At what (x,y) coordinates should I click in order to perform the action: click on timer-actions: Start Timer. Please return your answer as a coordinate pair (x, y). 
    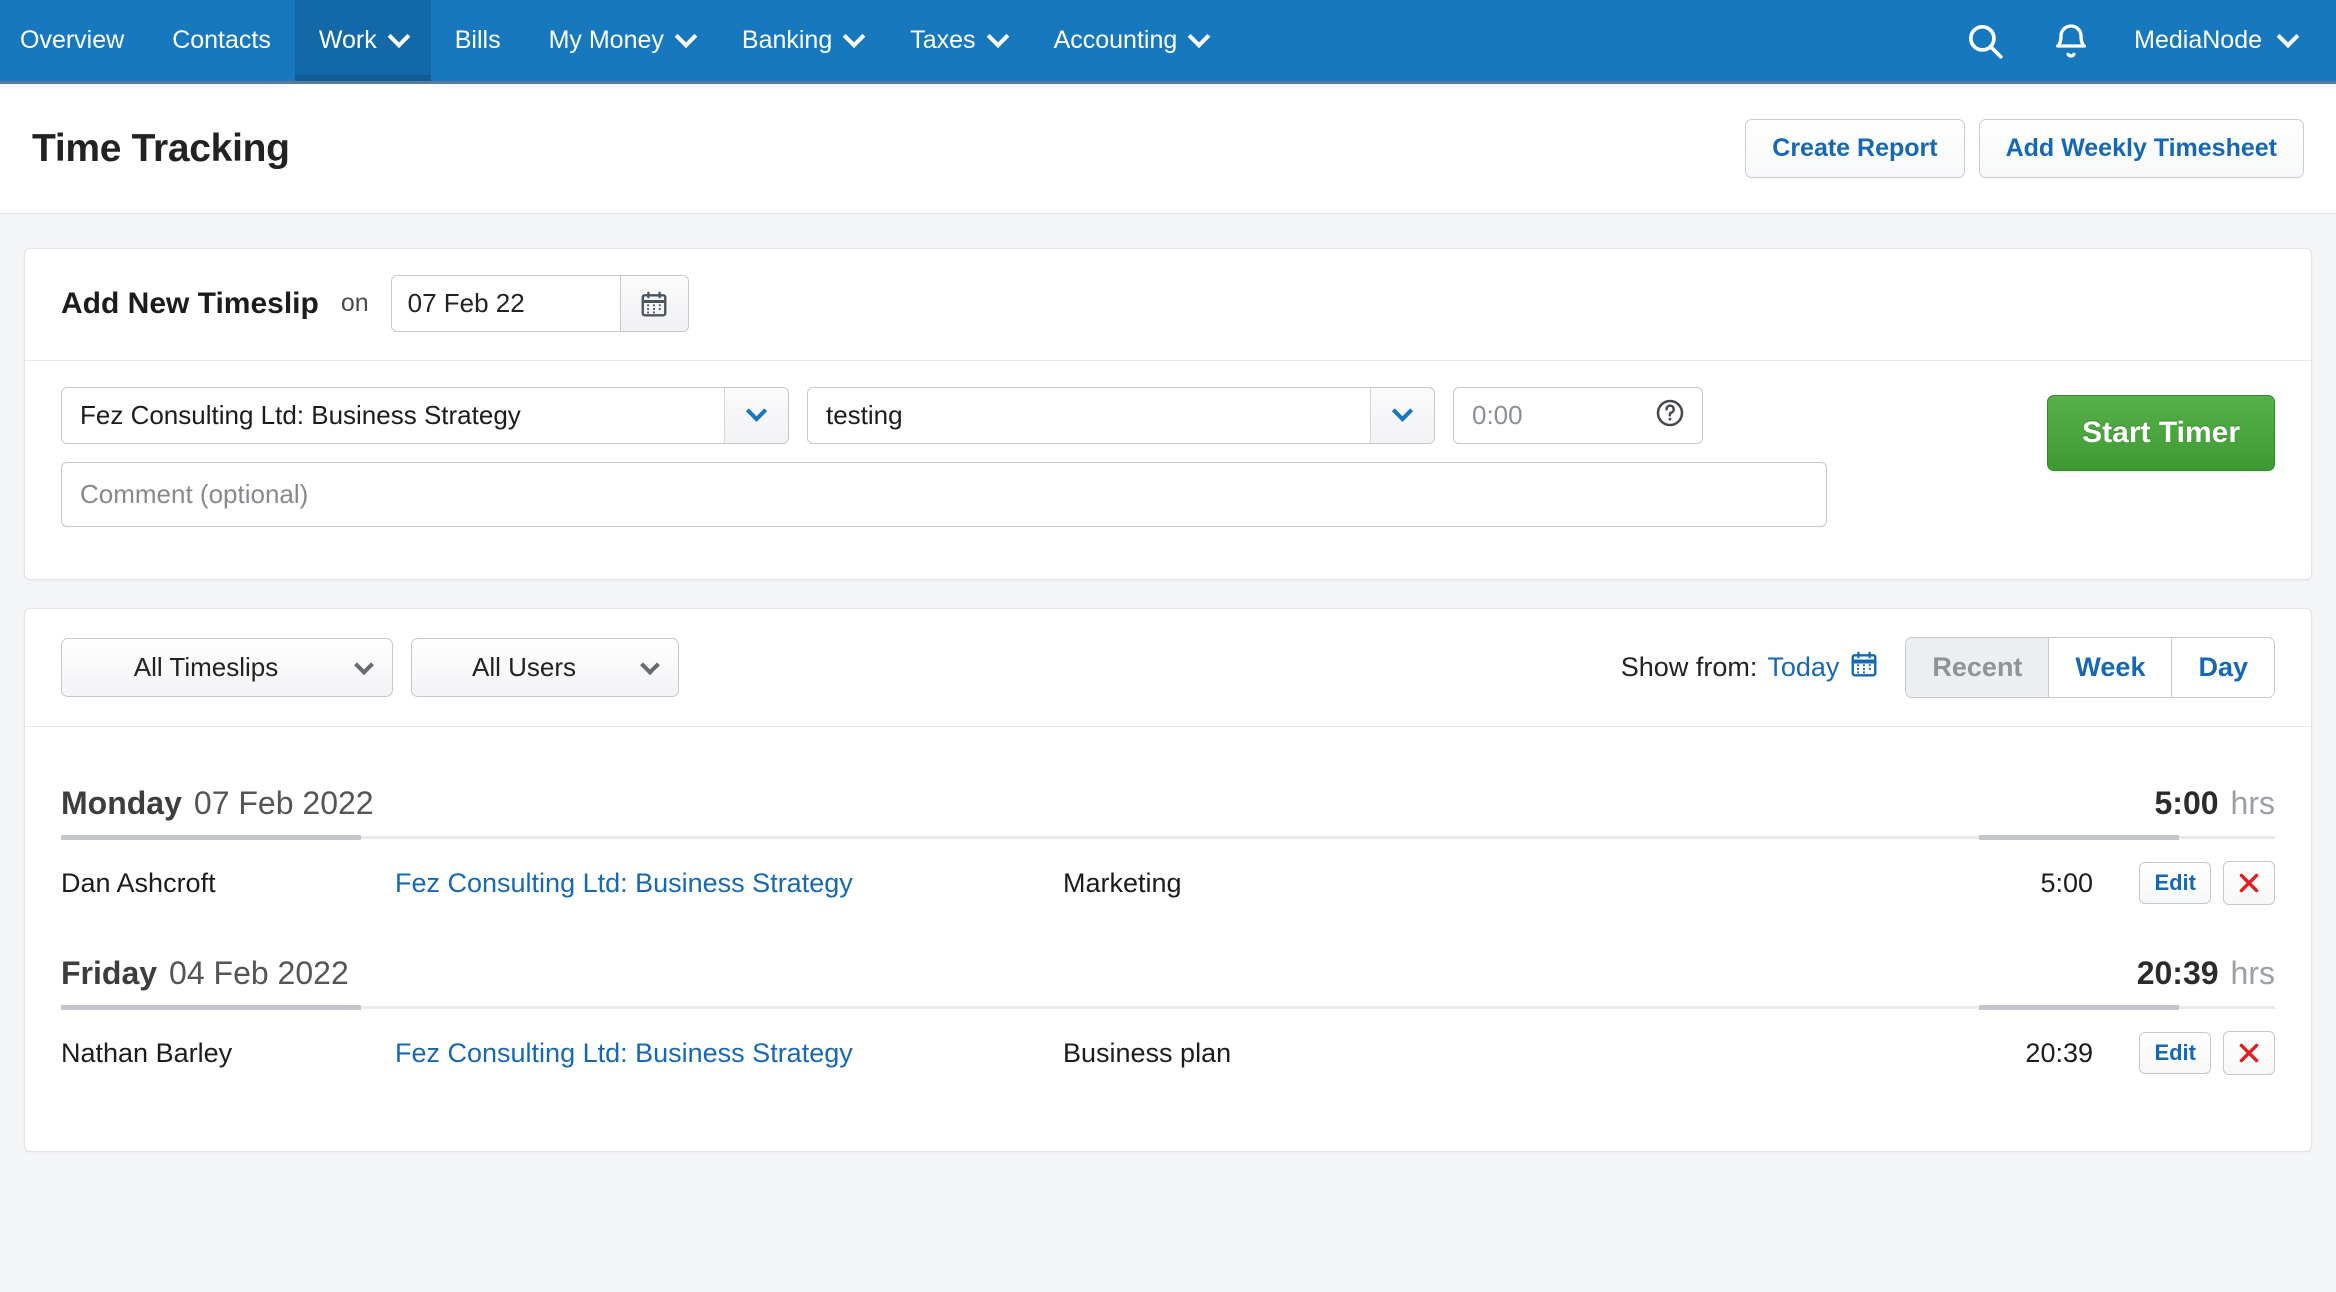
    Looking at the image, I should click on (2129, 466).